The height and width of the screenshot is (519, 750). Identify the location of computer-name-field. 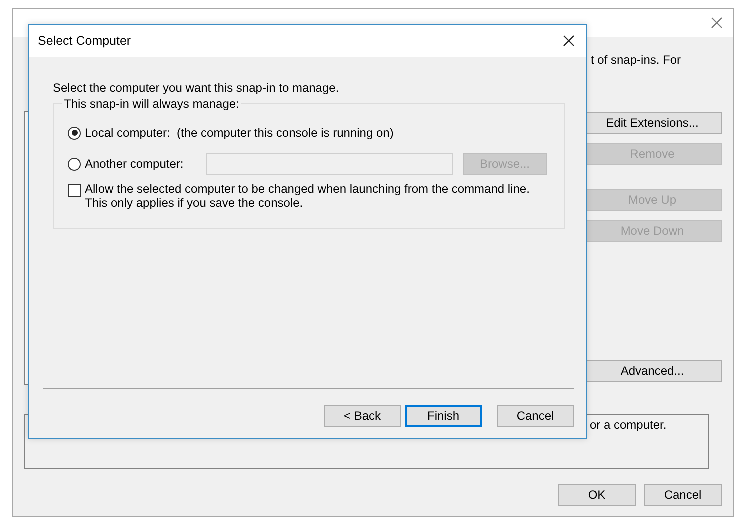
(329, 164).